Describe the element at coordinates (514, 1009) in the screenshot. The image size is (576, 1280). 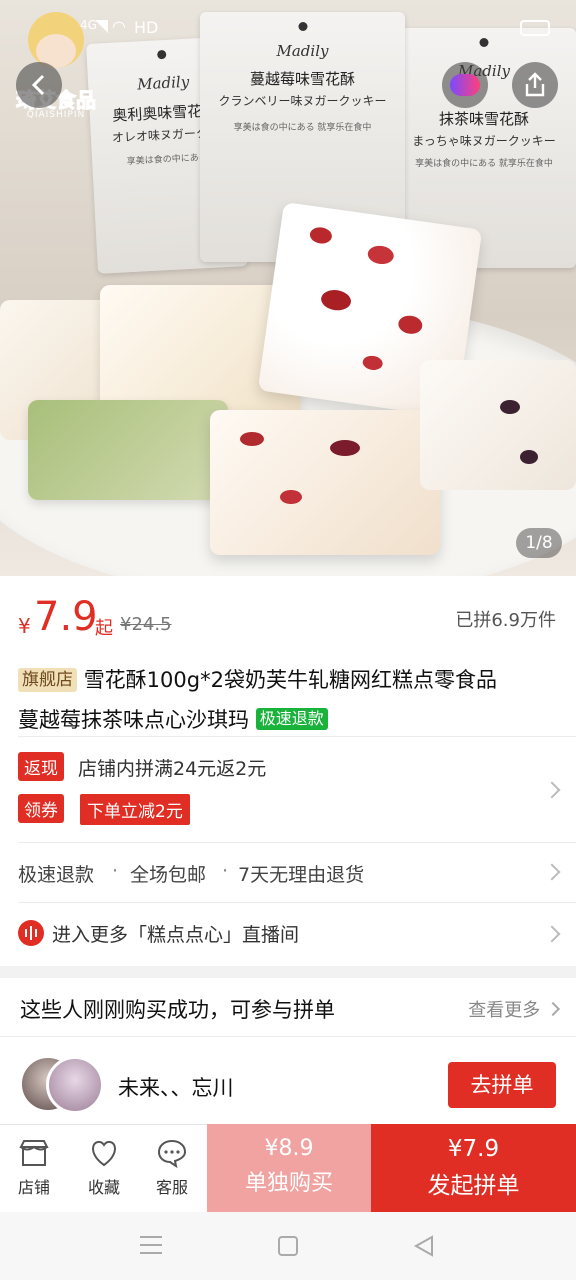
I see `view-more-link: 查看更多` at that location.